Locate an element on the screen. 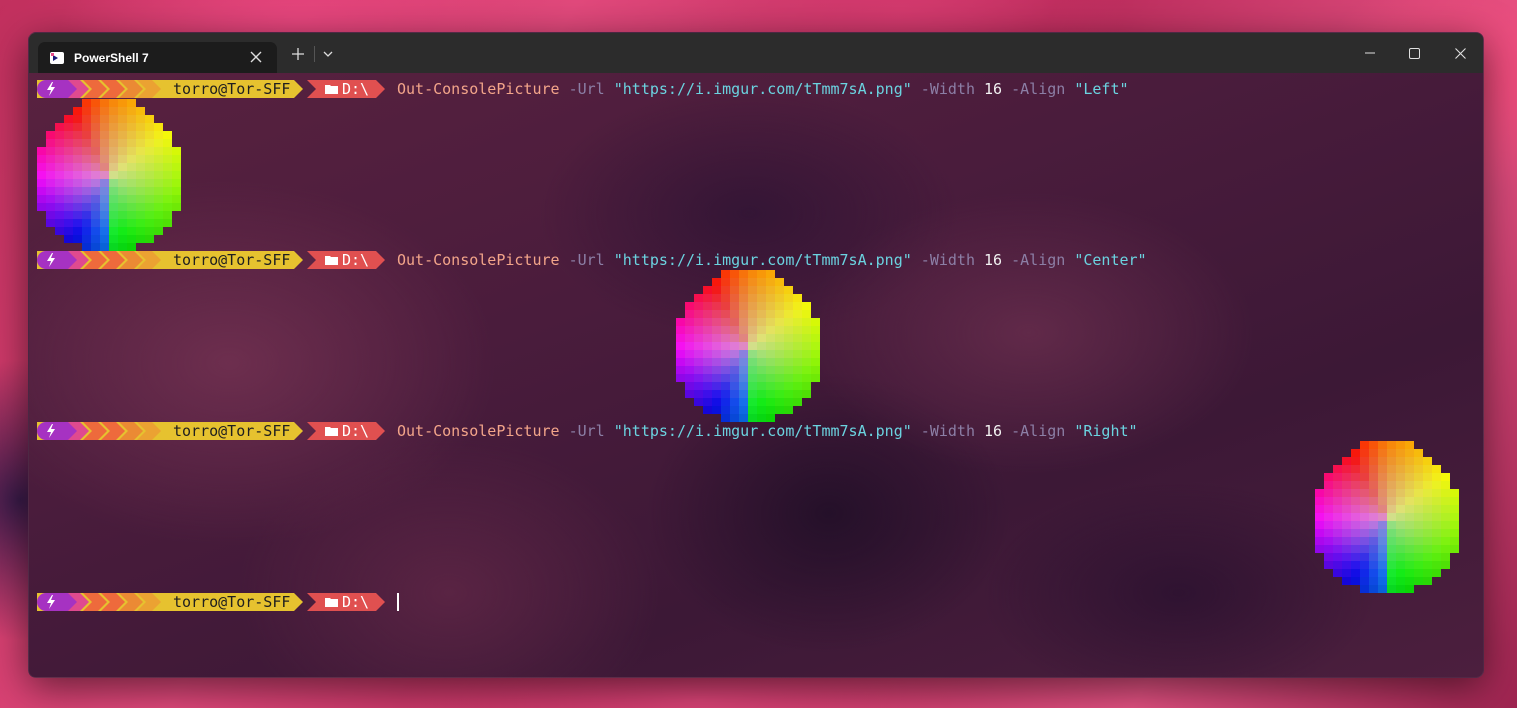 This screenshot has height=708, width=1517. command-name: Out-ConsolePicture is located at coordinates (478, 260).